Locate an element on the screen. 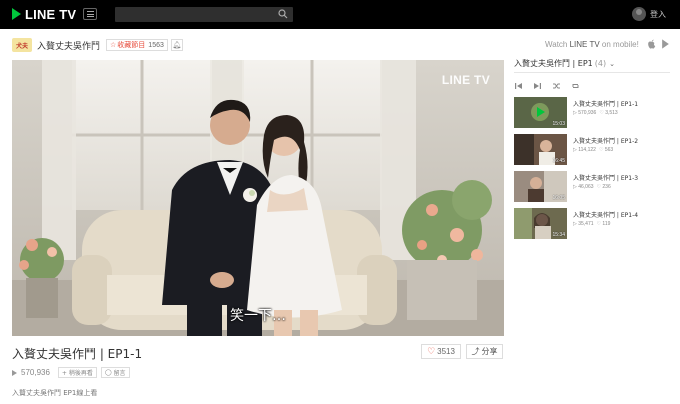 Image resolution: width=680 pixels, height=404 pixels. episode-likes: 563 is located at coordinates (609, 150).